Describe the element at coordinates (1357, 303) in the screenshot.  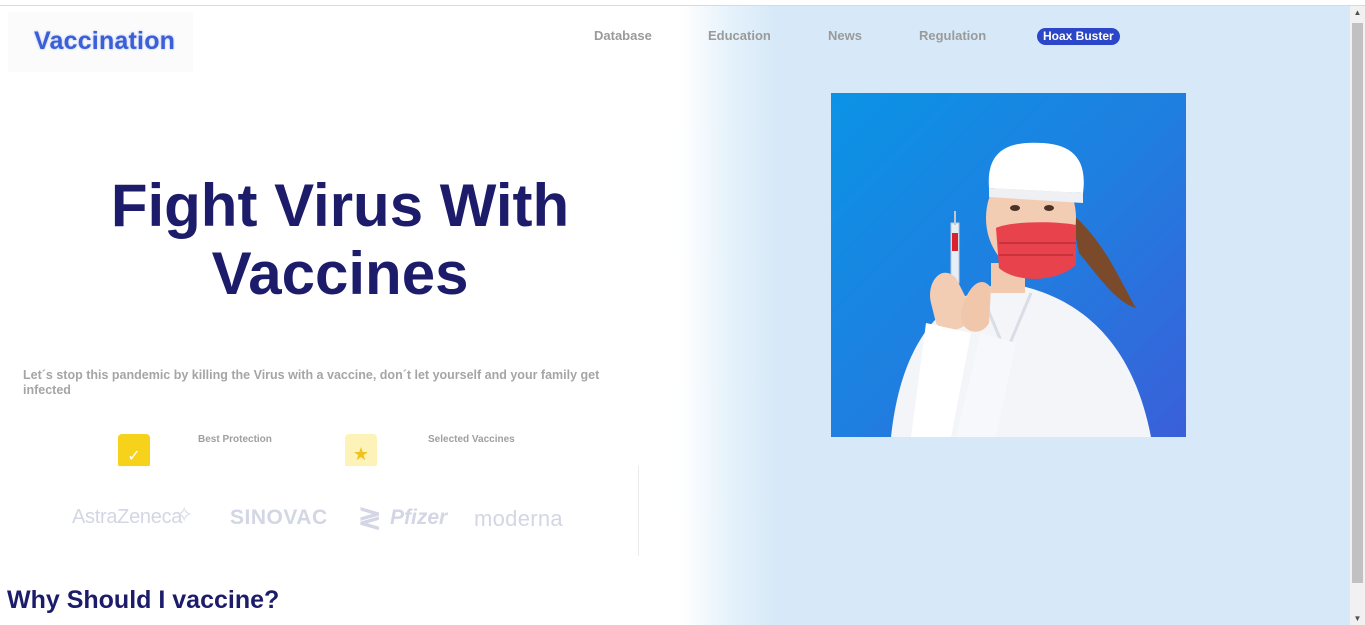
I see `scrollbar-thumb` at that location.